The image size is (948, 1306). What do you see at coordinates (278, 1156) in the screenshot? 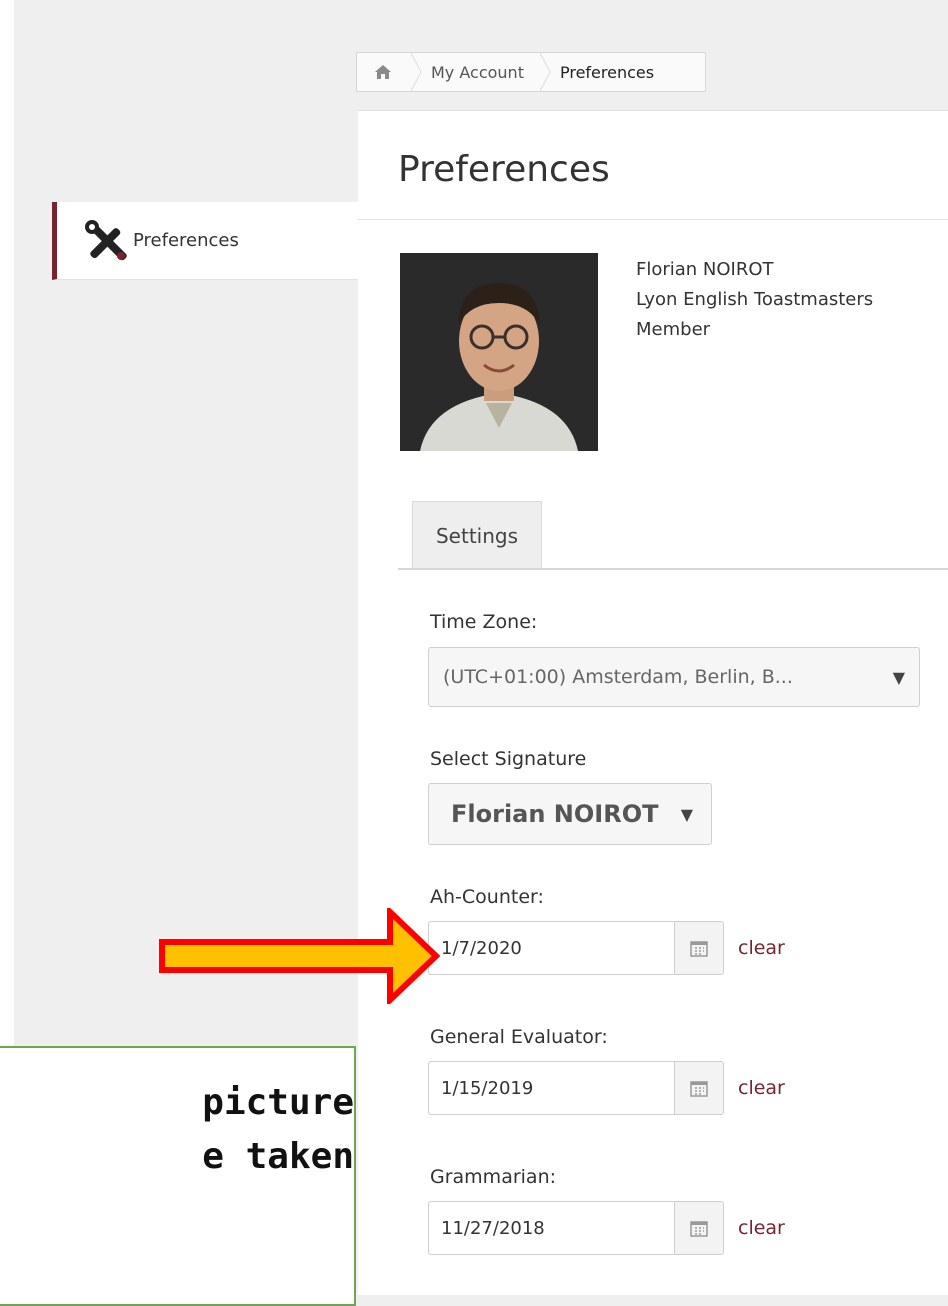
I see `annotation-line-2: e taken` at bounding box center [278, 1156].